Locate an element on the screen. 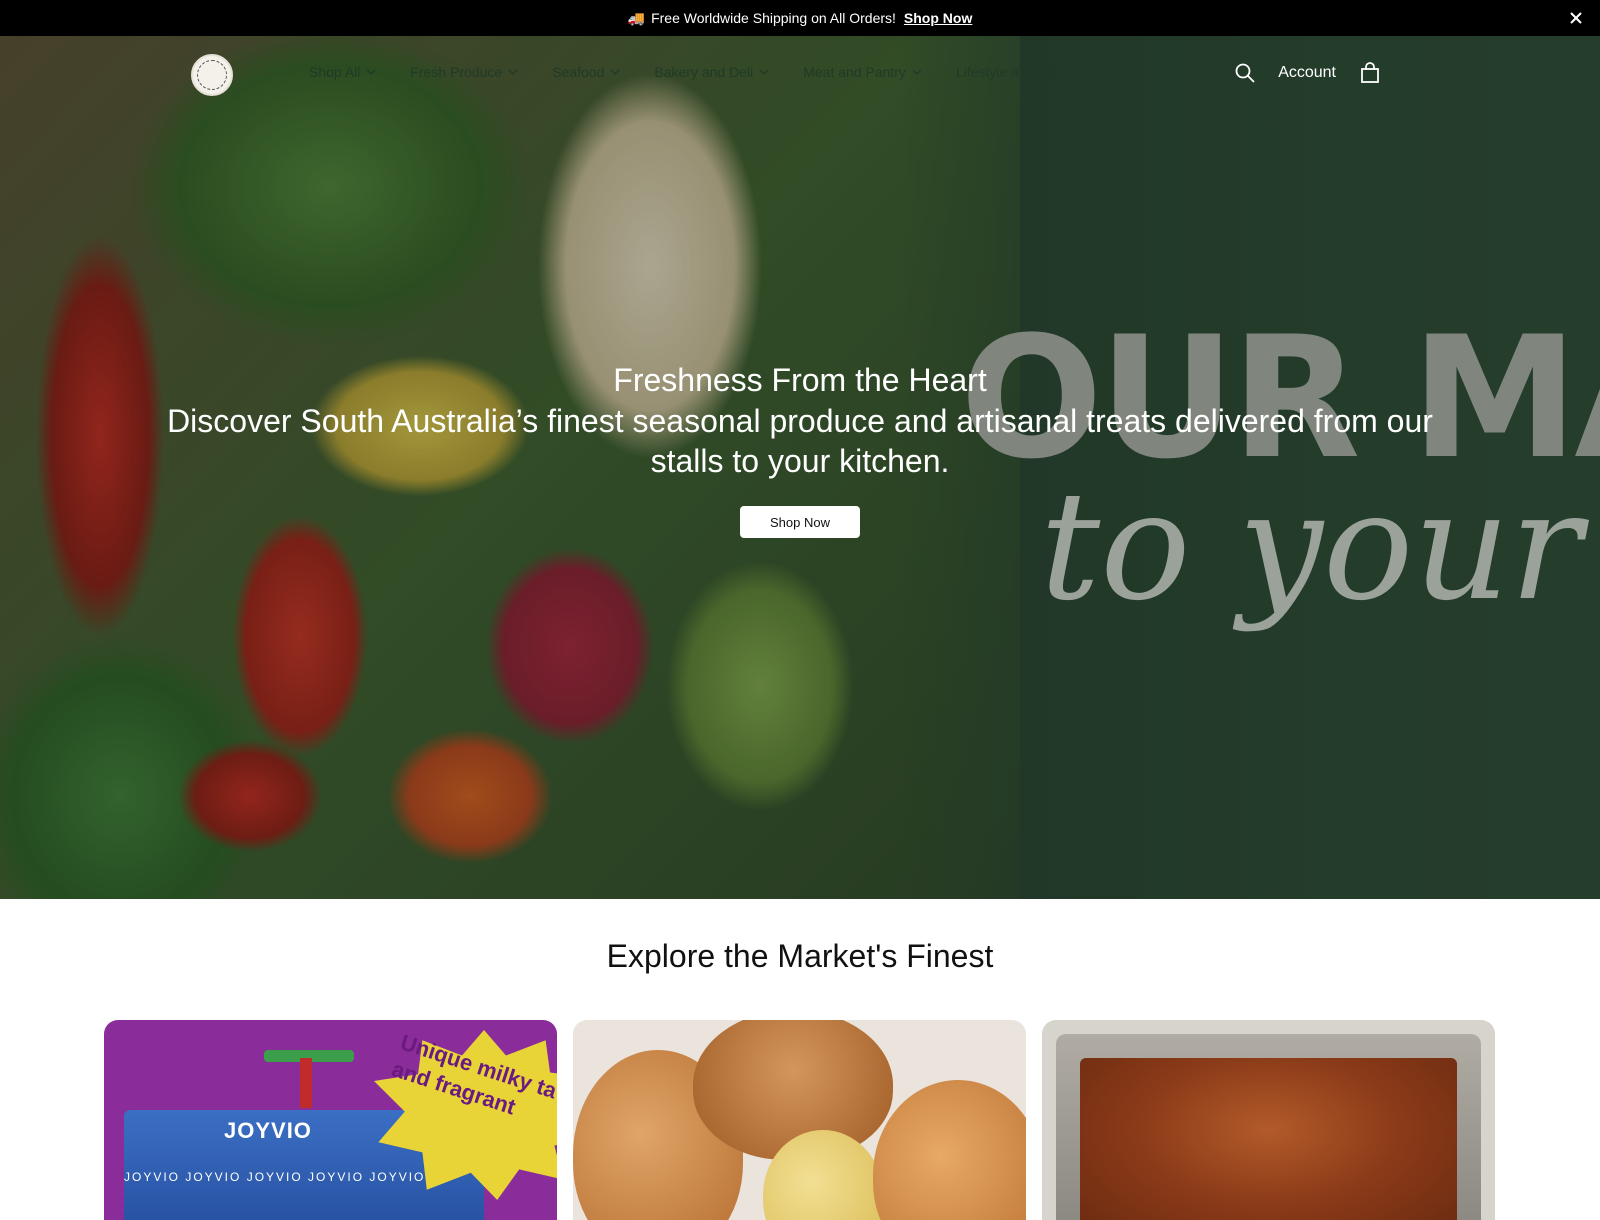 The width and height of the screenshot is (1600, 1220). account-link: Account is located at coordinates (1307, 73).